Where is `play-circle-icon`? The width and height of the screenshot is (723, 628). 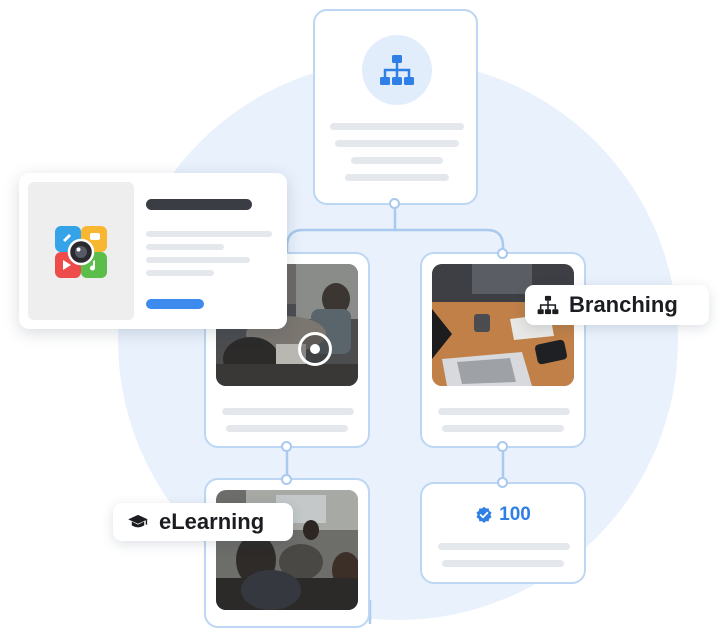 play-circle-icon is located at coordinates (315, 349).